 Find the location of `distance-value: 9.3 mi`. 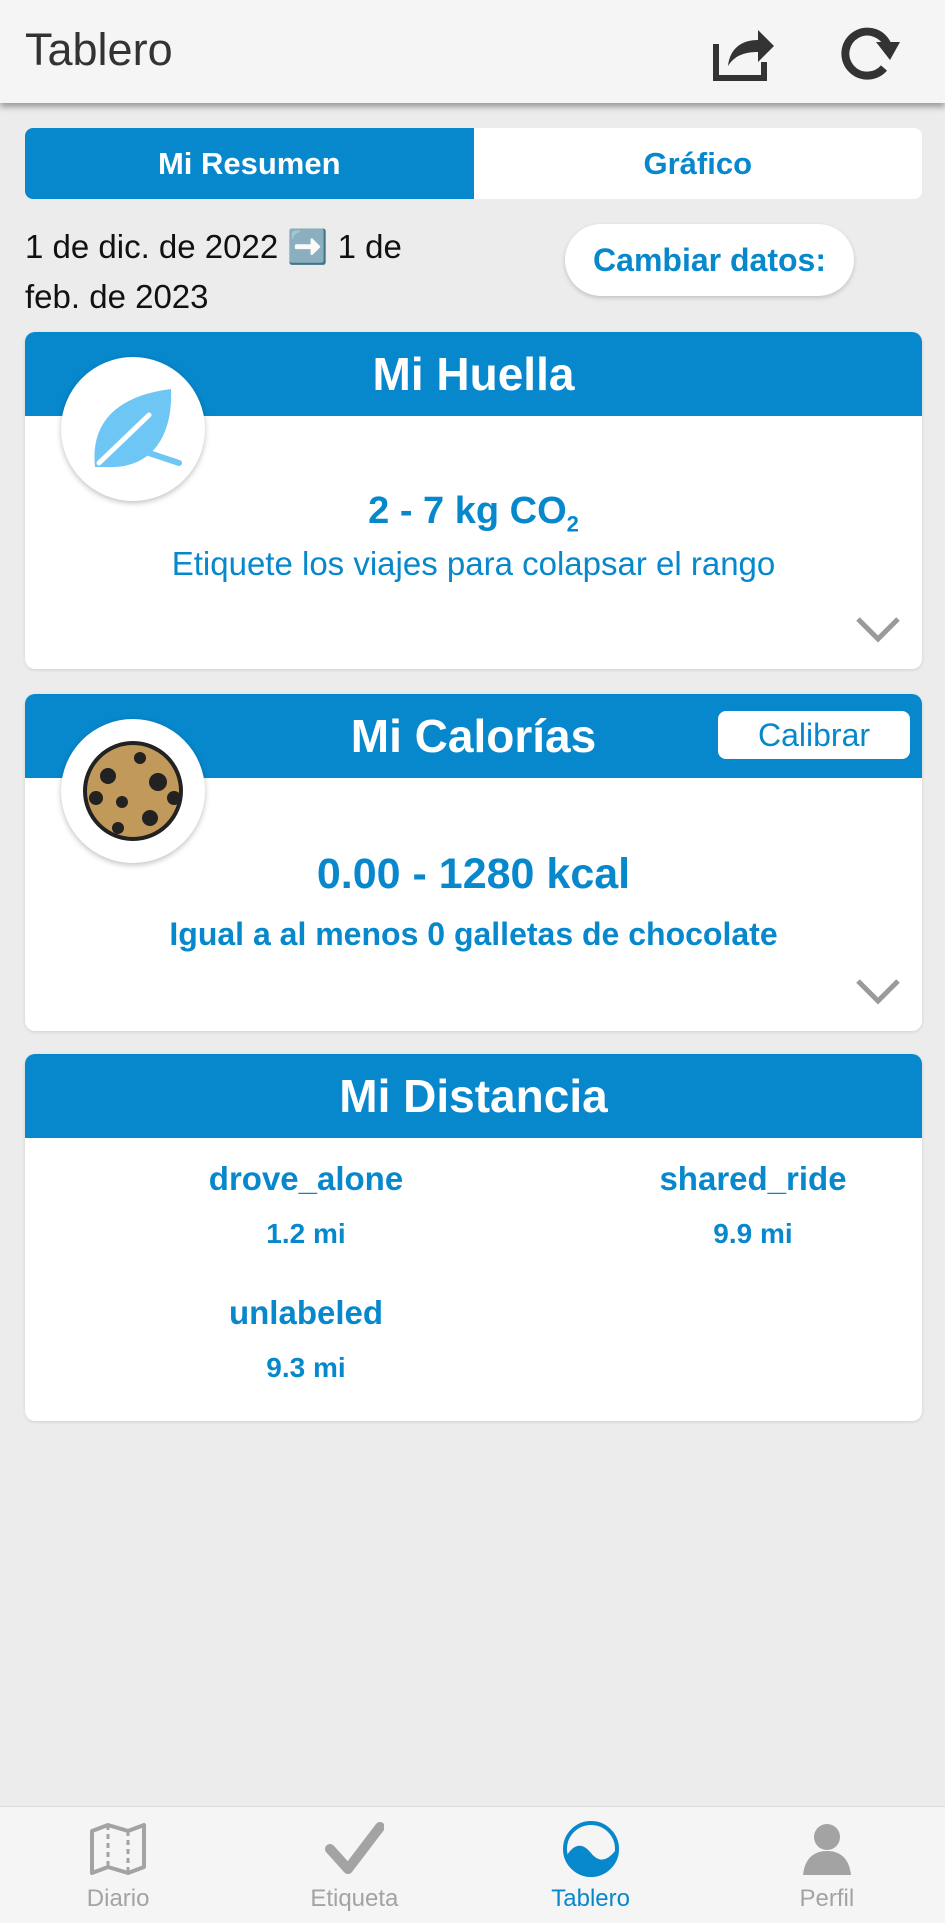

distance-value: 9.3 mi is located at coordinates (306, 1367).